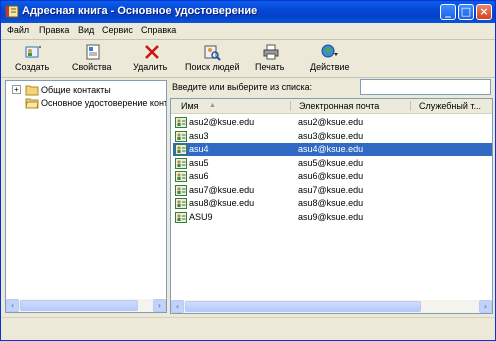  I want to click on maximize-icon: □, so click(466, 11).